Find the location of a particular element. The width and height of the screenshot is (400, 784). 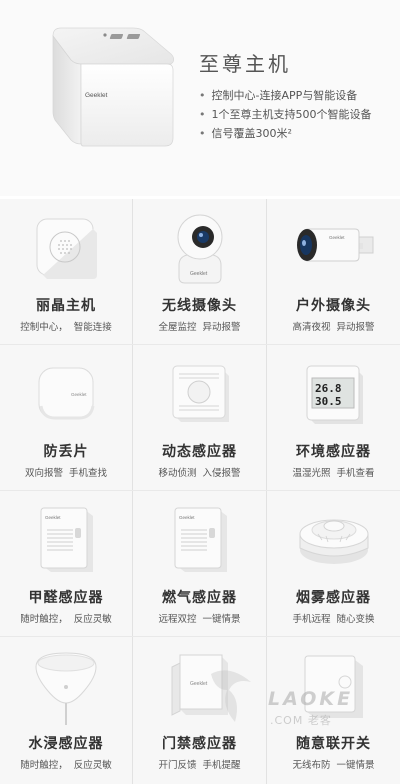

product-name: 户外摄像头 is located at coordinates (333, 306).